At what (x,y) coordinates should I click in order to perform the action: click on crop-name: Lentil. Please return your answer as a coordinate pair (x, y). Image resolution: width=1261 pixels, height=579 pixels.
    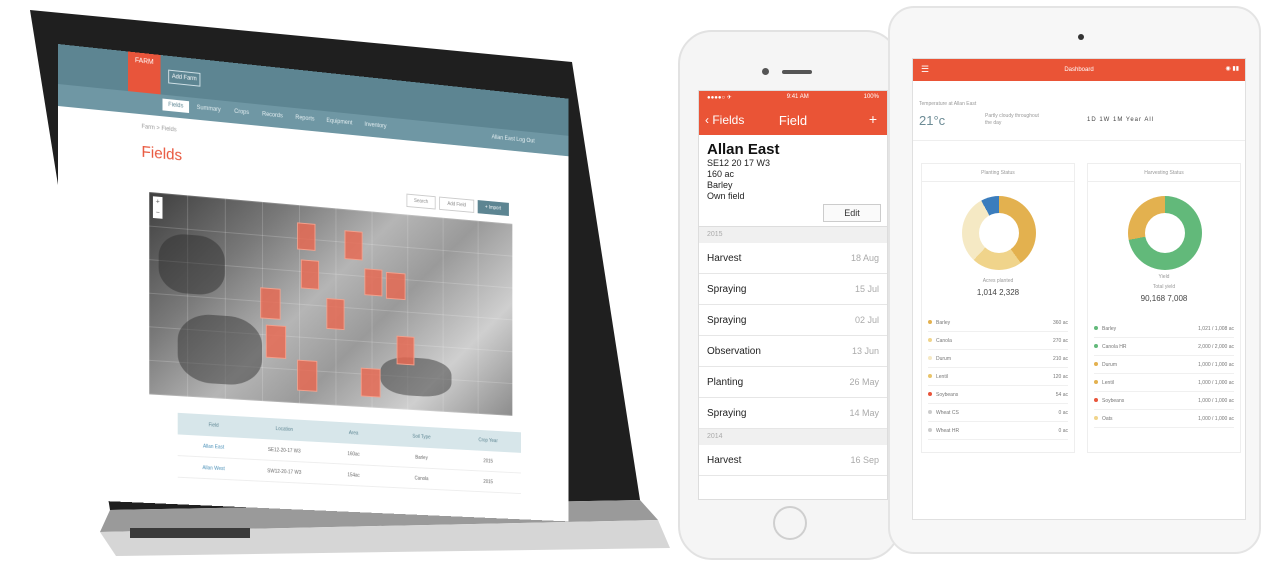
    Looking at the image, I should click on (1104, 382).